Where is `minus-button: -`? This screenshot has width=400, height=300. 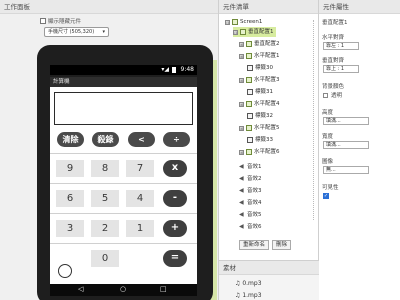 minus-button: - is located at coordinates (175, 198).